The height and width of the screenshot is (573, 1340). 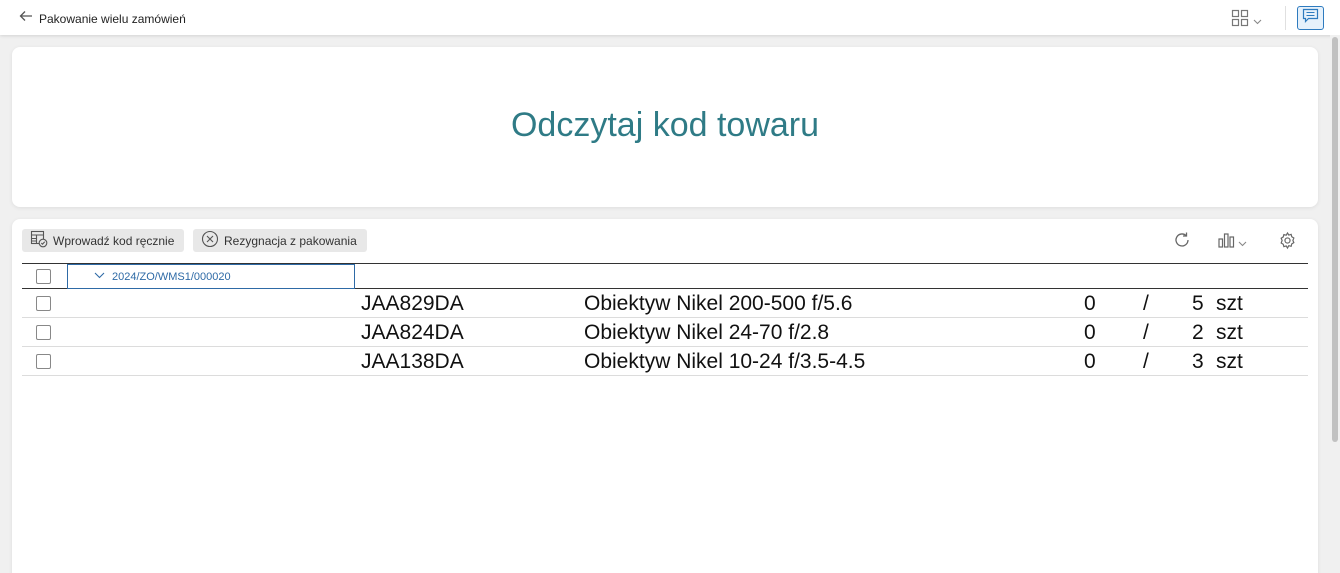 What do you see at coordinates (1285, 18) in the screenshot?
I see `divider` at bounding box center [1285, 18].